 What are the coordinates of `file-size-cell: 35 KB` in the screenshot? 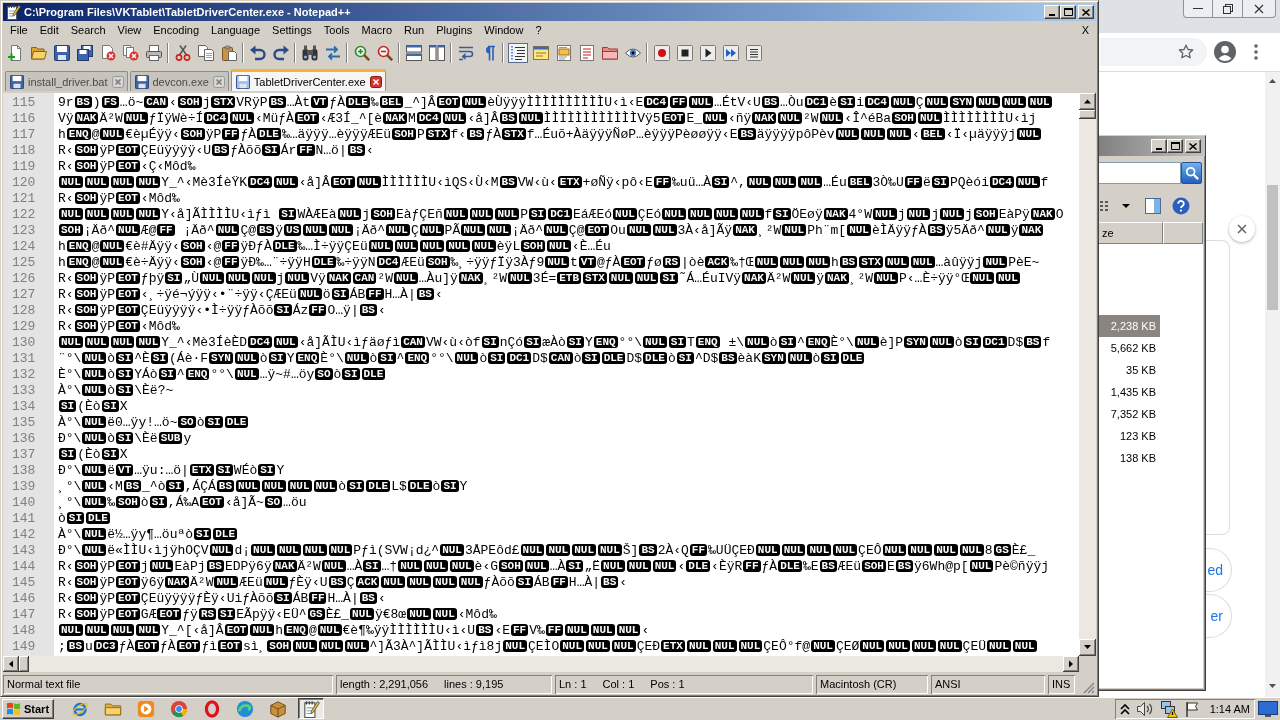 It's located at (1129, 370).